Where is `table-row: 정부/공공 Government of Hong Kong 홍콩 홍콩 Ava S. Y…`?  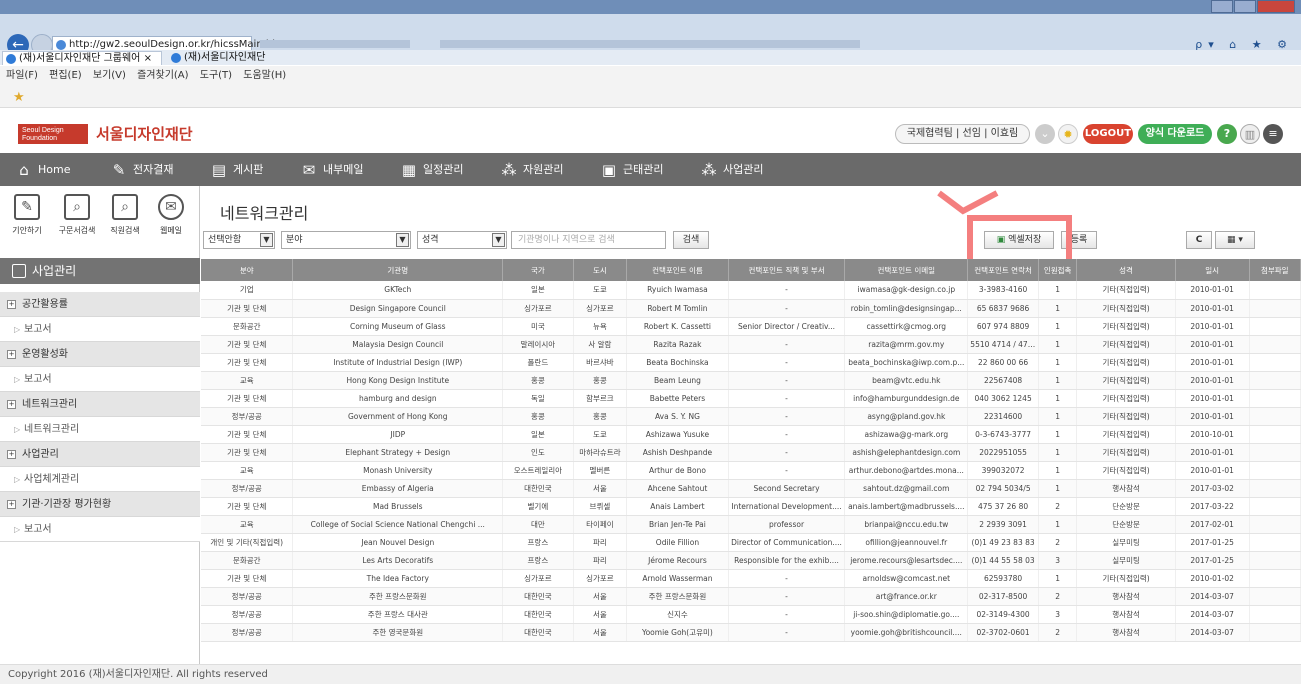 table-row: 정부/공공 Government of Hong Kong 홍콩 홍콩 Ava S. Y… is located at coordinates (751, 416).